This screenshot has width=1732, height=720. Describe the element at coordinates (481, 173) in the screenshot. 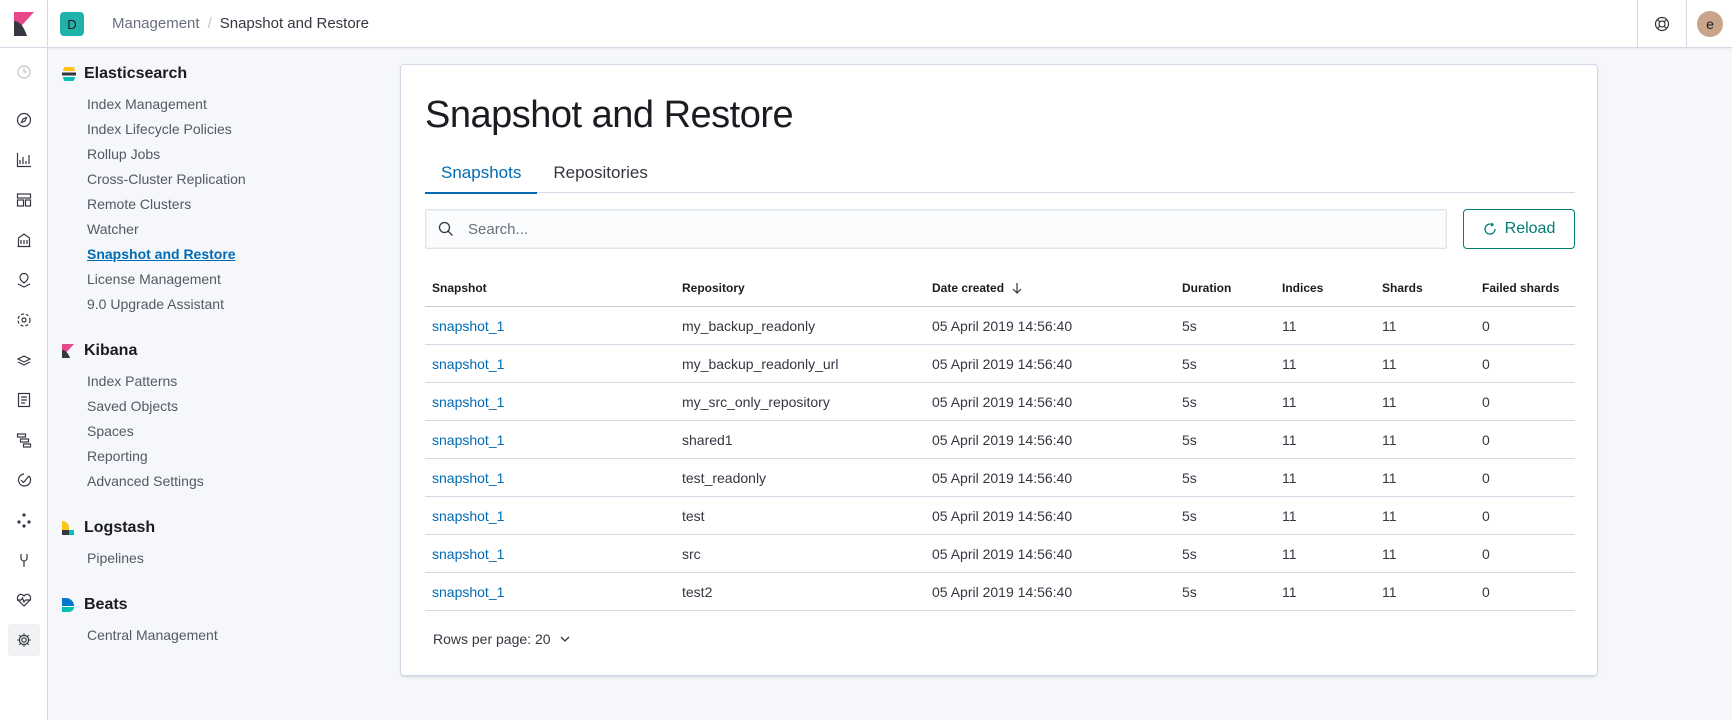

I see `tab-snapshots: Snapshots` at that location.